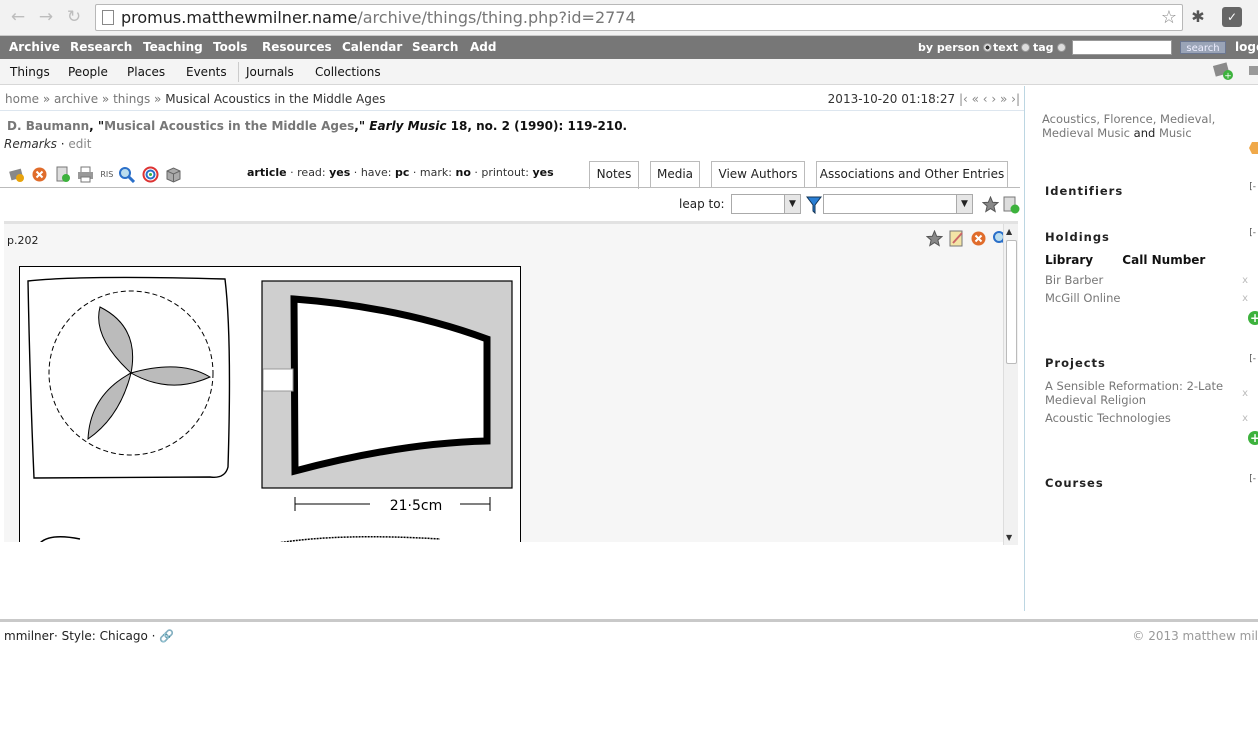 This screenshot has height=739, width=1258. Describe the element at coordinates (814, 205) in the screenshot. I see `filter-funnel-icon` at that location.